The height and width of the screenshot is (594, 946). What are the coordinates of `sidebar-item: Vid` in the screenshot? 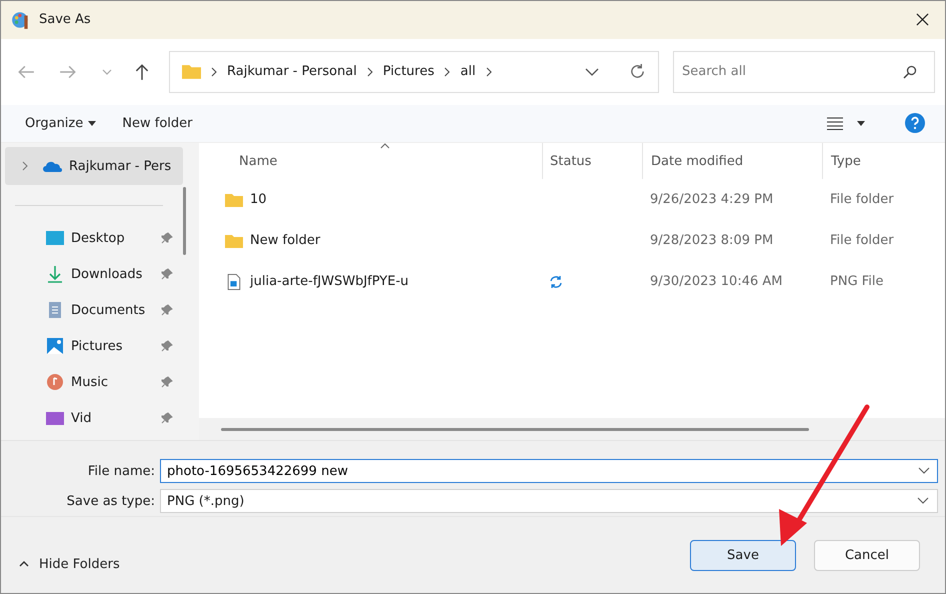 It's located at (94, 418).